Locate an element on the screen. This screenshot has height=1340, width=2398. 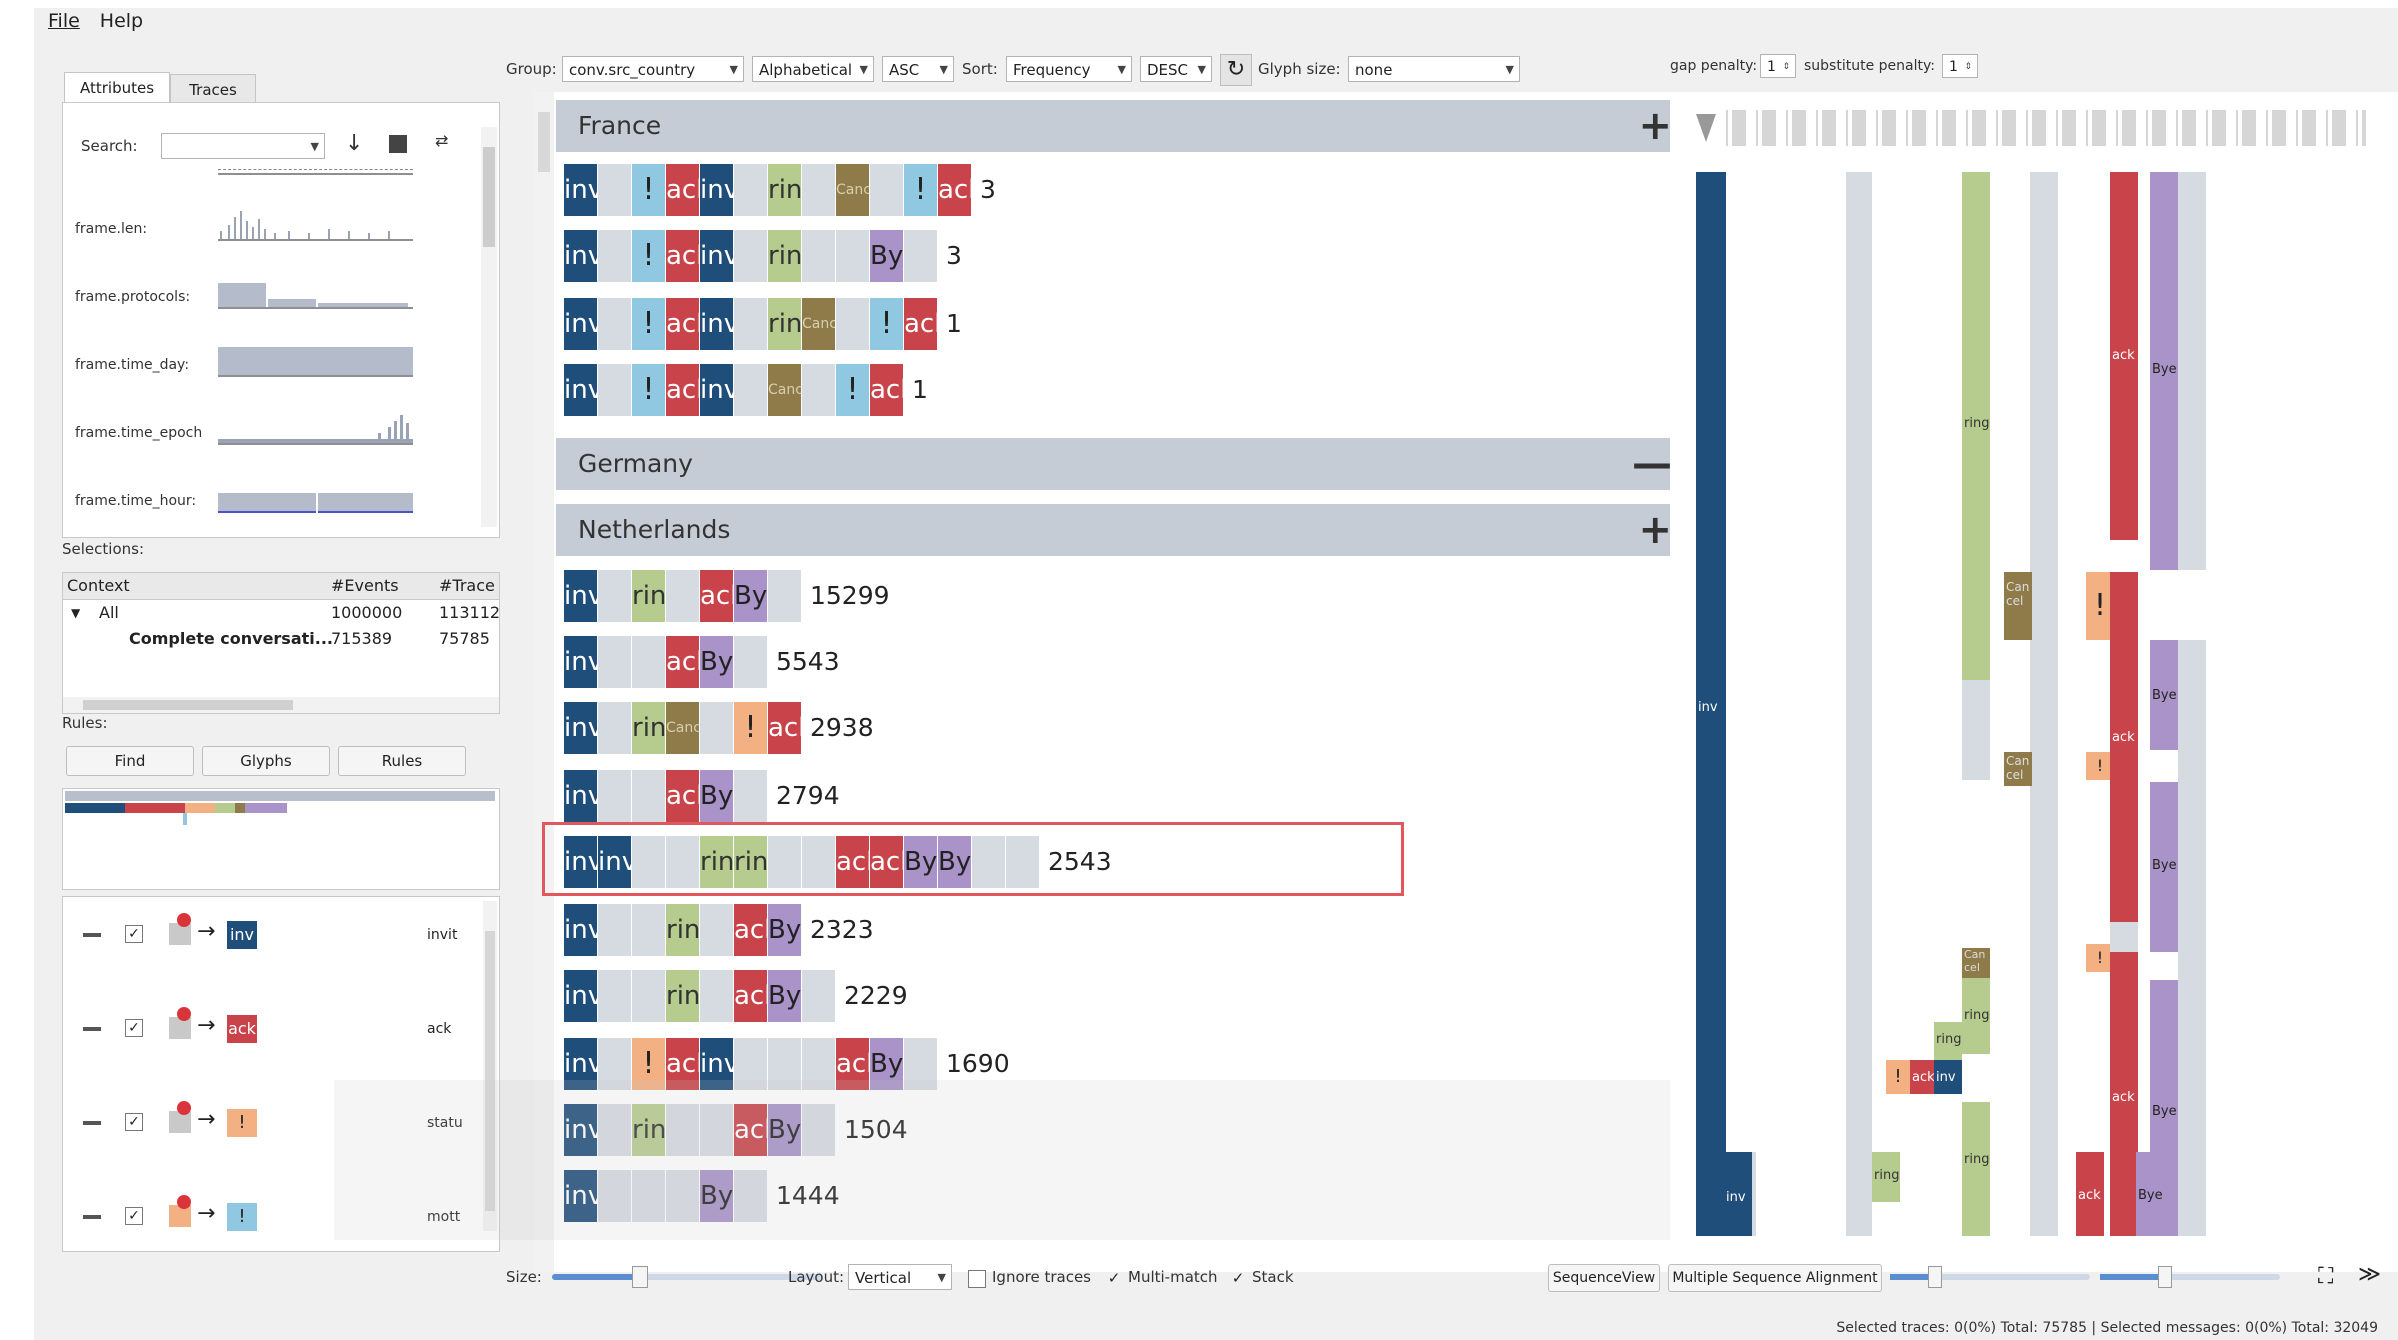
expand-panel-icon: ≫ is located at coordinates (2369, 1274).